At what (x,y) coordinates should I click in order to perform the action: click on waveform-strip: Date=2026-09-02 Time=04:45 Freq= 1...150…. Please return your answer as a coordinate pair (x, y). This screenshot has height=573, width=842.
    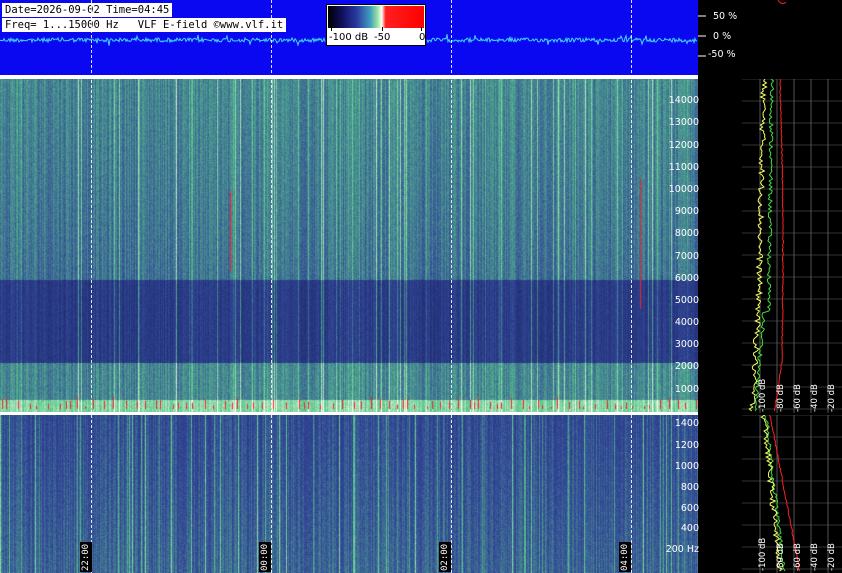
    Looking at the image, I should click on (349, 38).